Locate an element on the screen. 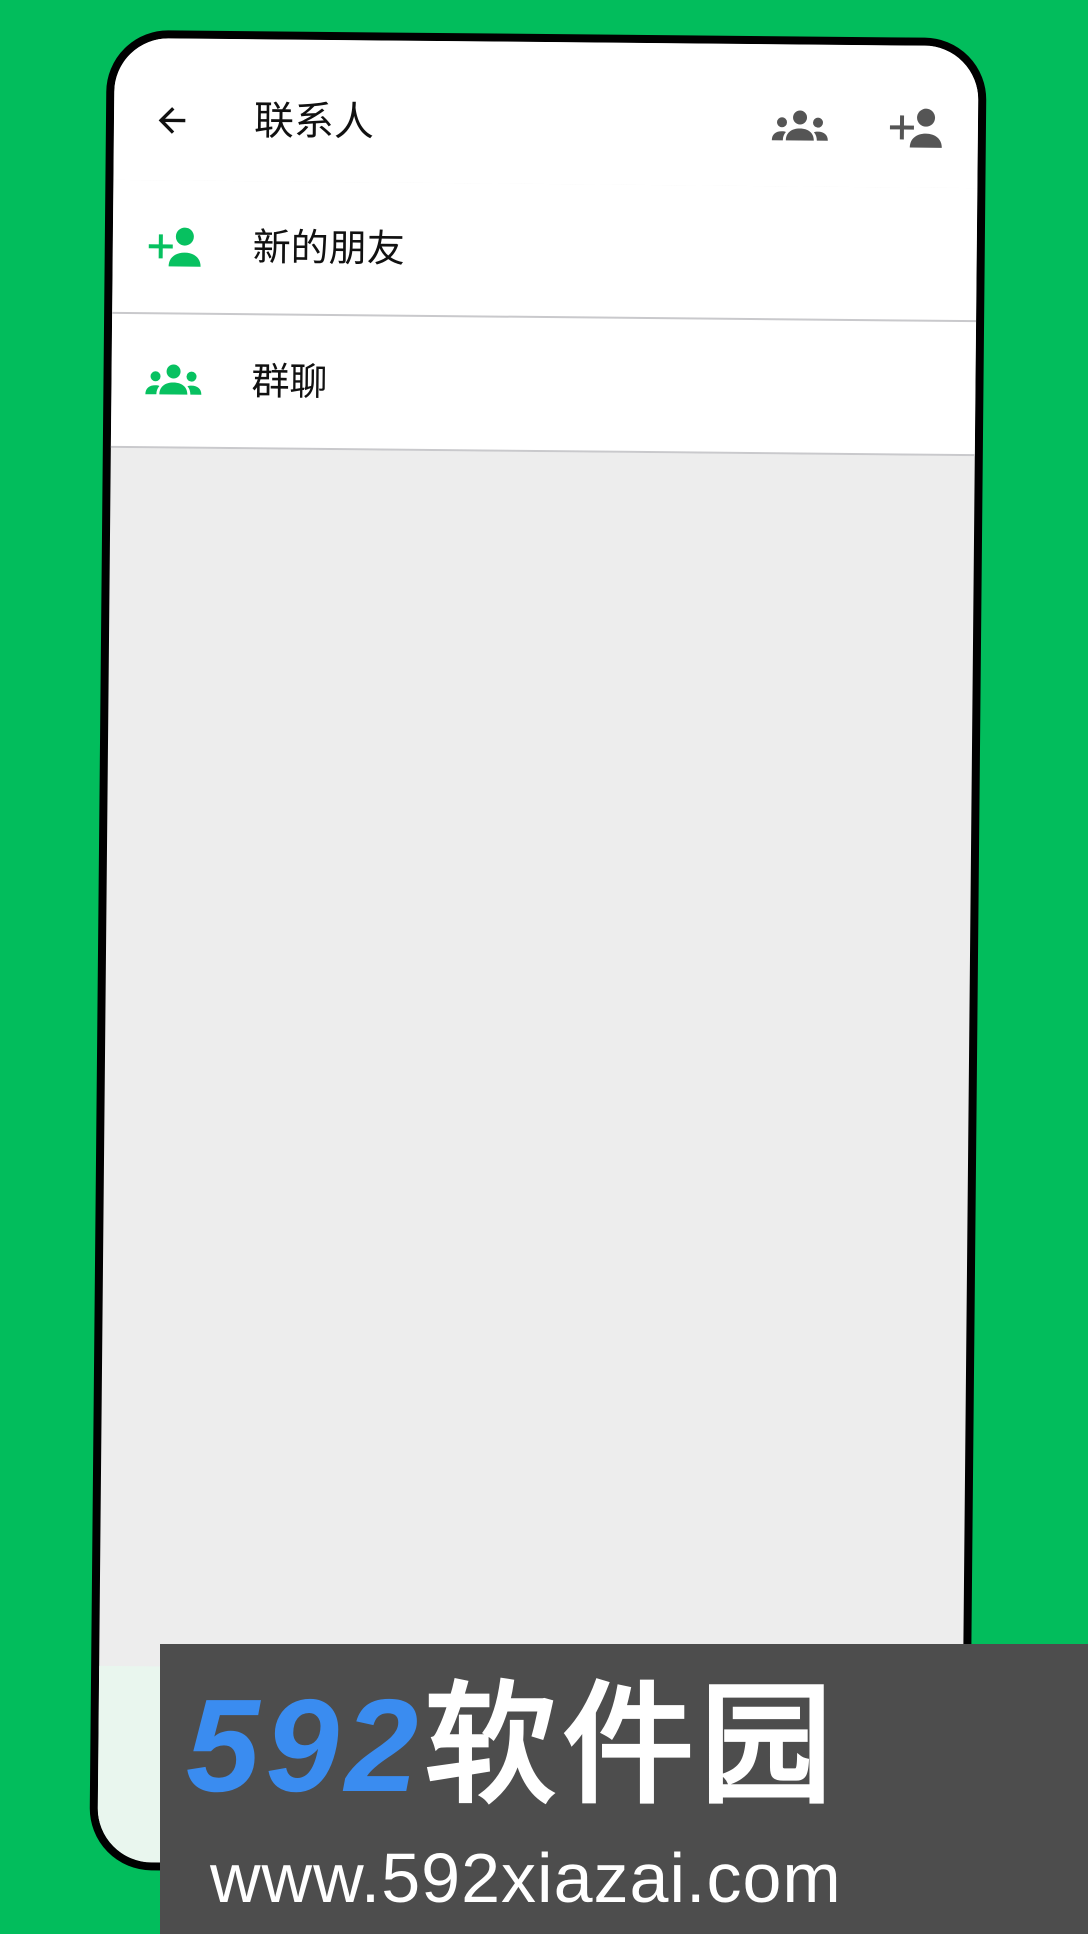 Image resolution: width=1088 pixels, height=1934 pixels. list-item-new-friends: 新的朋友 is located at coordinates (545, 251).